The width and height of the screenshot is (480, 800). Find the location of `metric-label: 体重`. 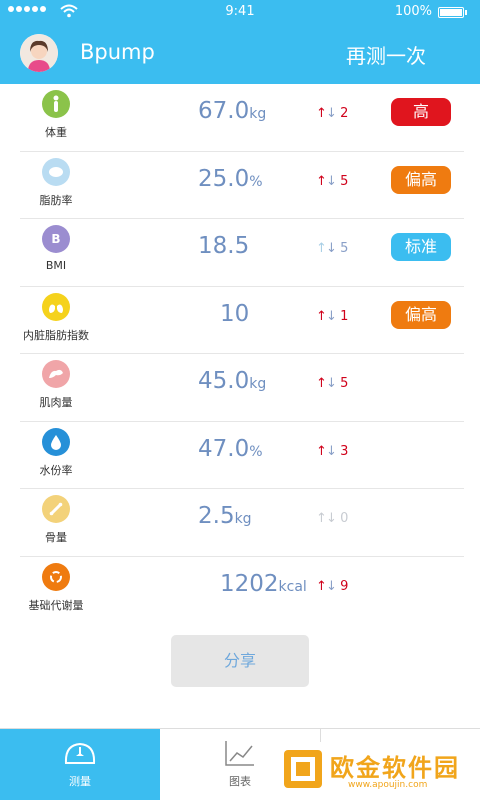

metric-label: 体重 is located at coordinates (56, 132).